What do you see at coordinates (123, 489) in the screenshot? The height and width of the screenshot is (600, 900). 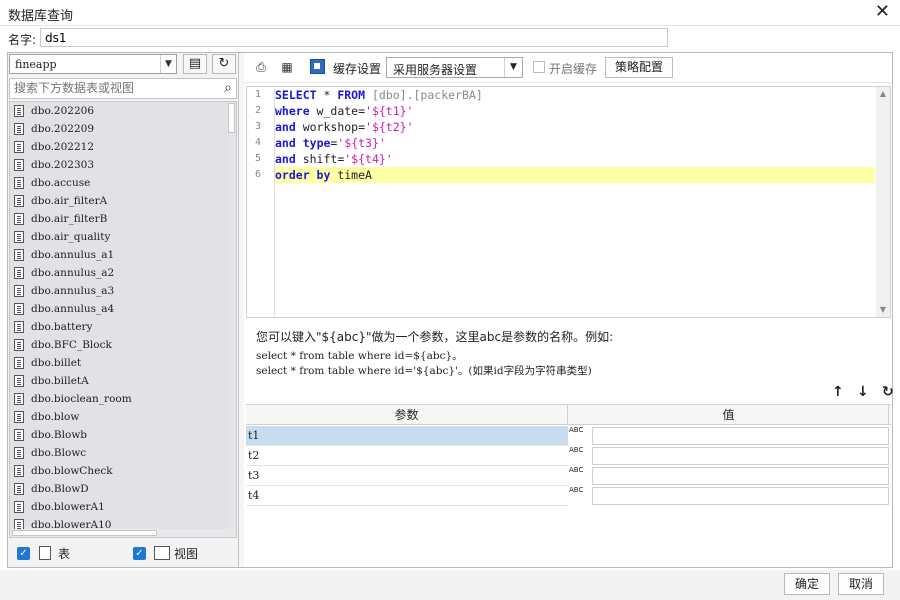 I see `table-list-item: dbo.BlowD` at bounding box center [123, 489].